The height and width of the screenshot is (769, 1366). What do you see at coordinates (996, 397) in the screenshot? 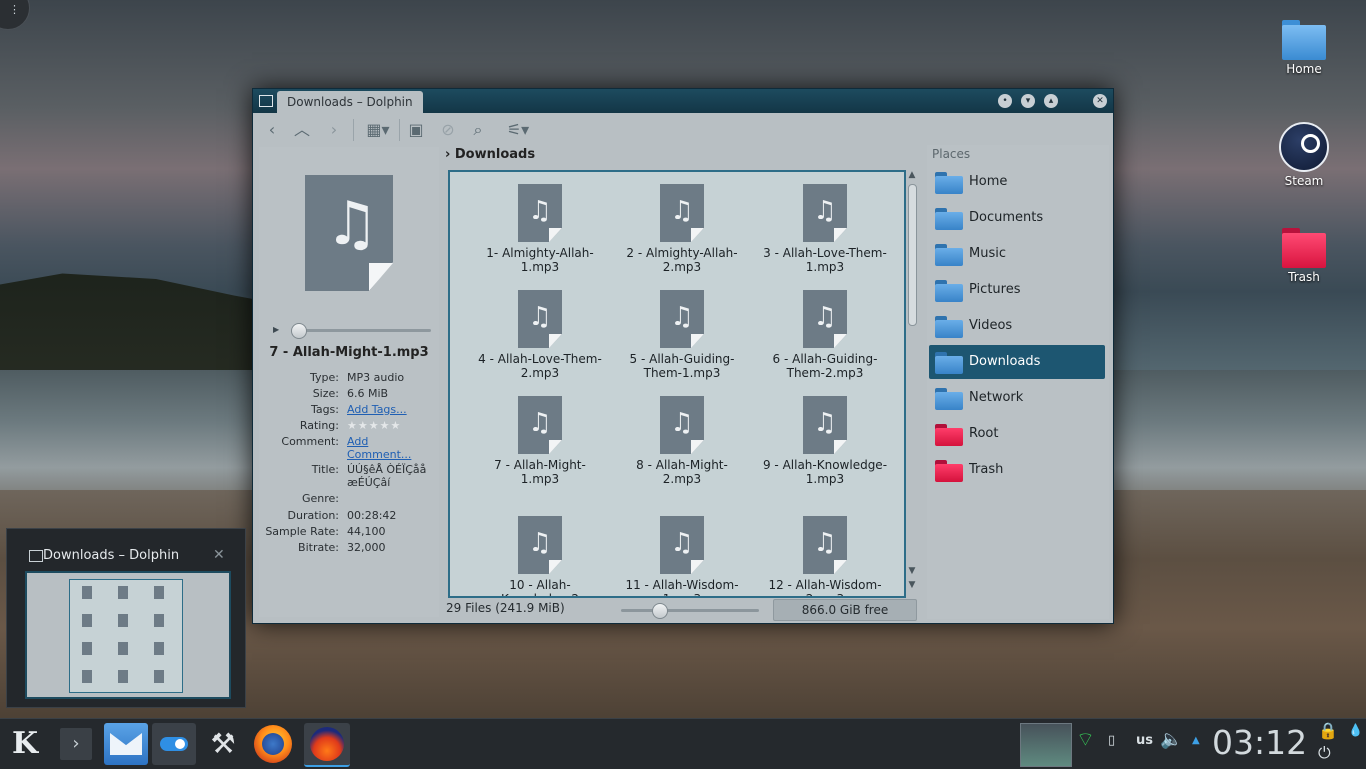
I see `places-item-label: Network` at bounding box center [996, 397].